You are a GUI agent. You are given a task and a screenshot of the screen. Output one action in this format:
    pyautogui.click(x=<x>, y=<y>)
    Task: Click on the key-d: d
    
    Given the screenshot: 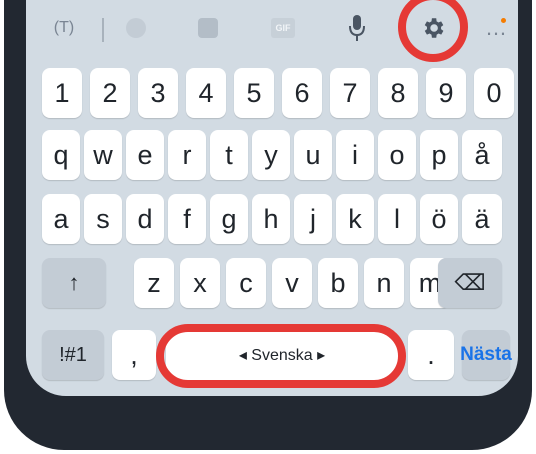 What is the action you would take?
    pyautogui.click(x=145, y=219)
    